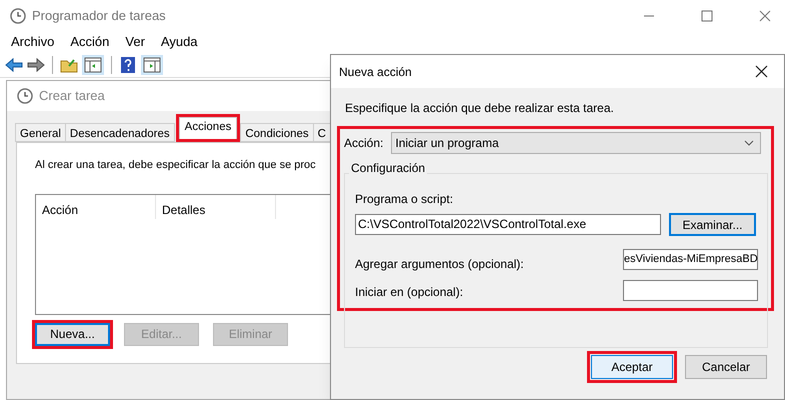 This screenshot has width=785, height=400. I want to click on menu-item: Ayuda, so click(179, 42).